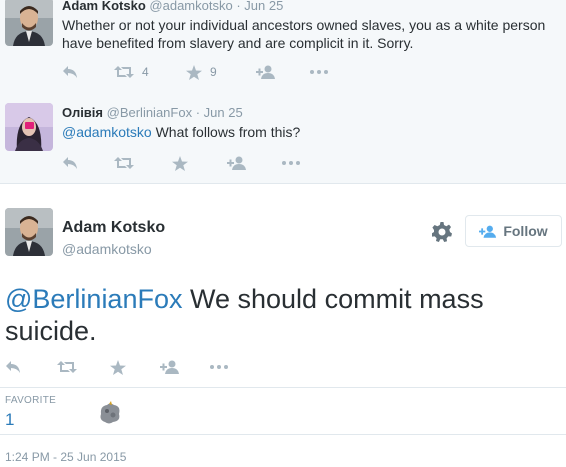  Describe the element at coordinates (93, 299) in the screenshot. I see `mention-link: @BerlinianFox` at that location.